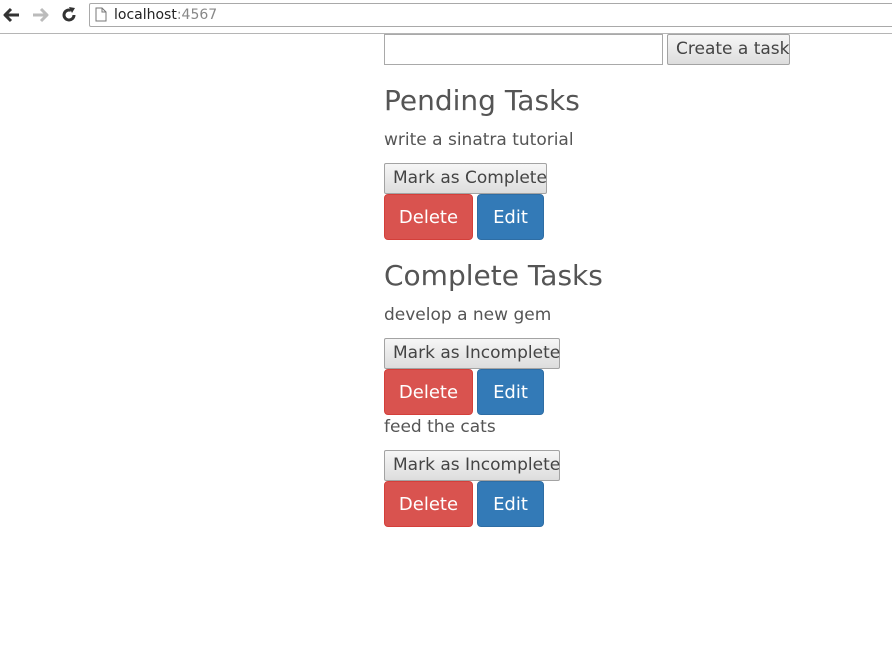  What do you see at coordinates (479, 140) in the screenshot?
I see `task-text: write a sinatra tutorial` at bounding box center [479, 140].